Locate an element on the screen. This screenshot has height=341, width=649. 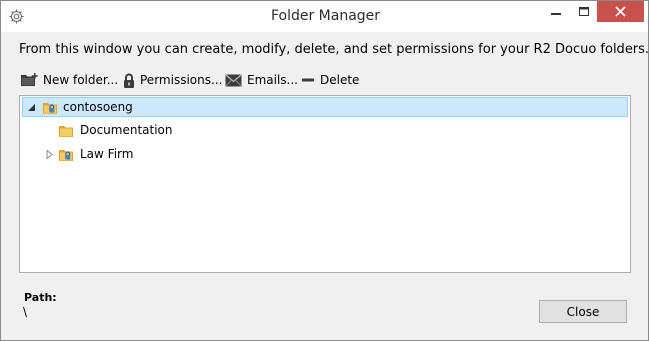
tree-item-documentation: Documentation is located at coordinates (325, 131).